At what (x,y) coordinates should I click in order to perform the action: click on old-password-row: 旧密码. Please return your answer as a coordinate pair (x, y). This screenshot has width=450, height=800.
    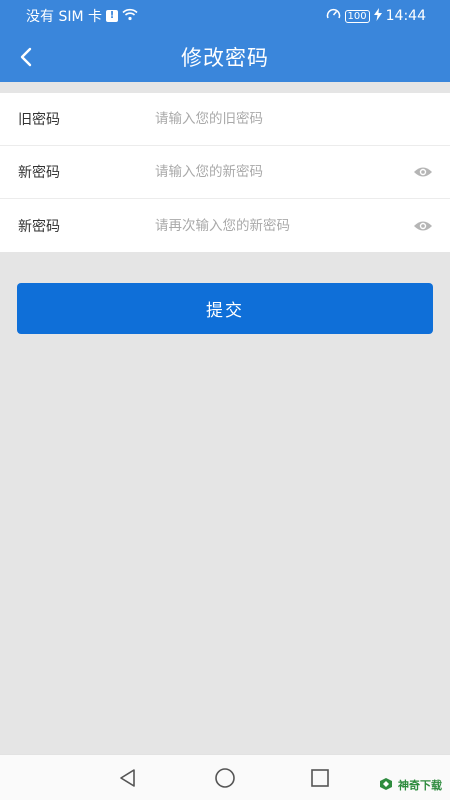
    Looking at the image, I should click on (225, 119).